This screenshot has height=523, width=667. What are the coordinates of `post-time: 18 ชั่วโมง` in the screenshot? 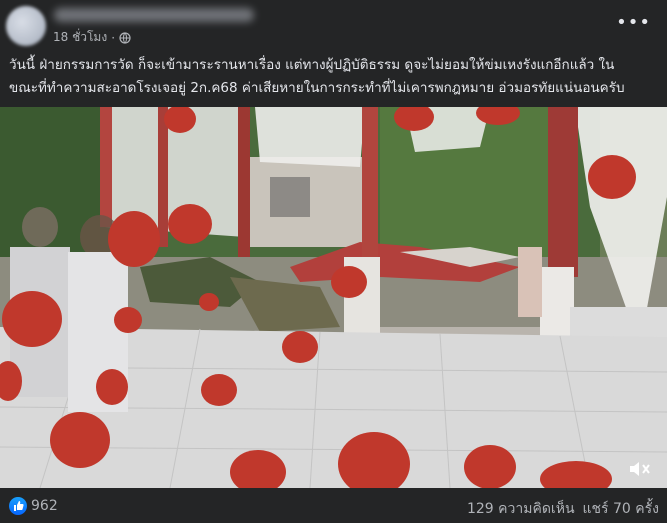 It's located at (80, 37).